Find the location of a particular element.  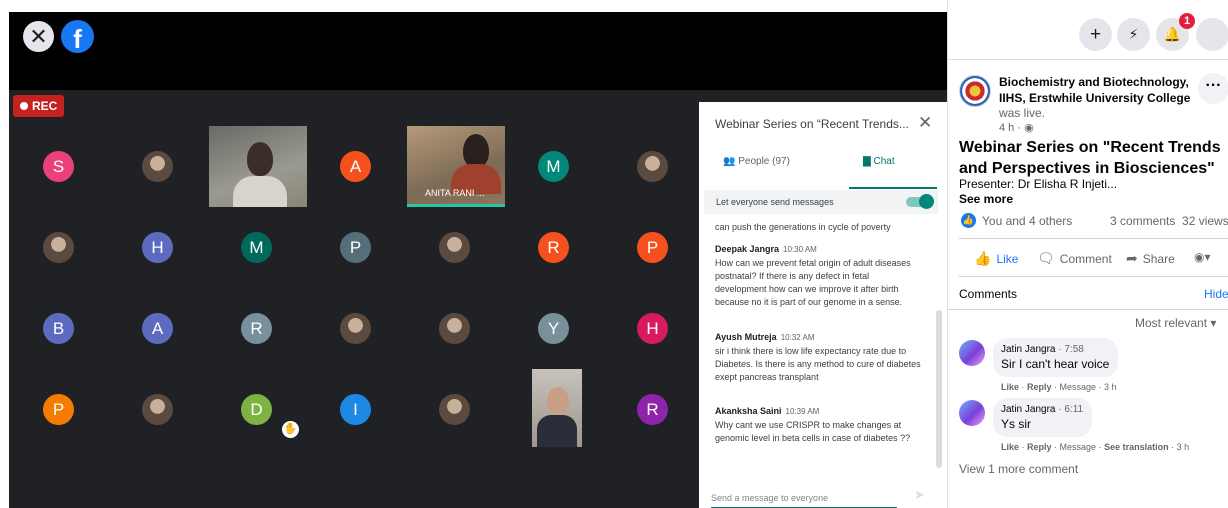

tab-chat: ▇ Chat is located at coordinates (879, 161).